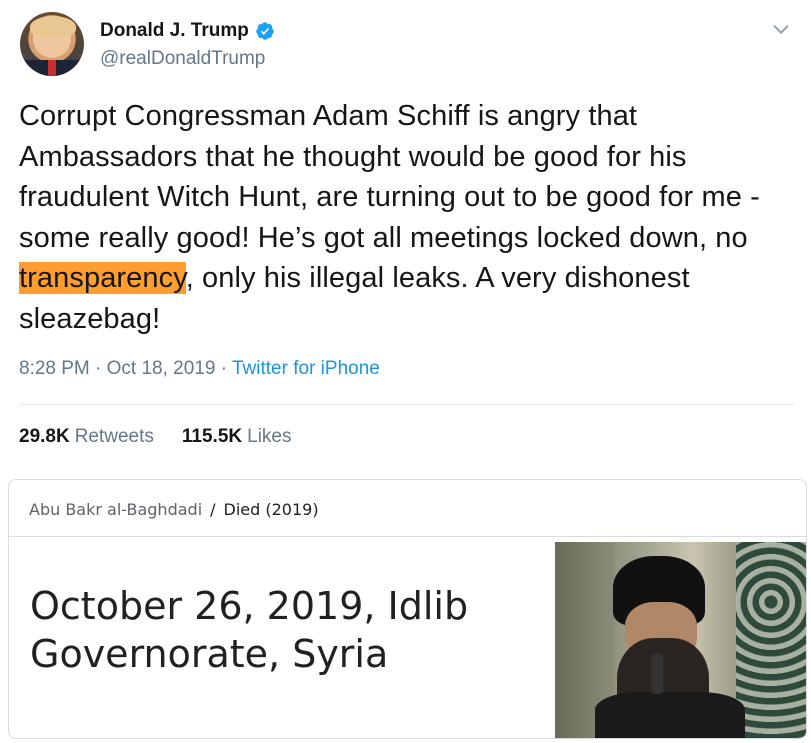 Image resolution: width=811 pixels, height=743 pixels. I want to click on highlighted-word: transparency, so click(102, 278).